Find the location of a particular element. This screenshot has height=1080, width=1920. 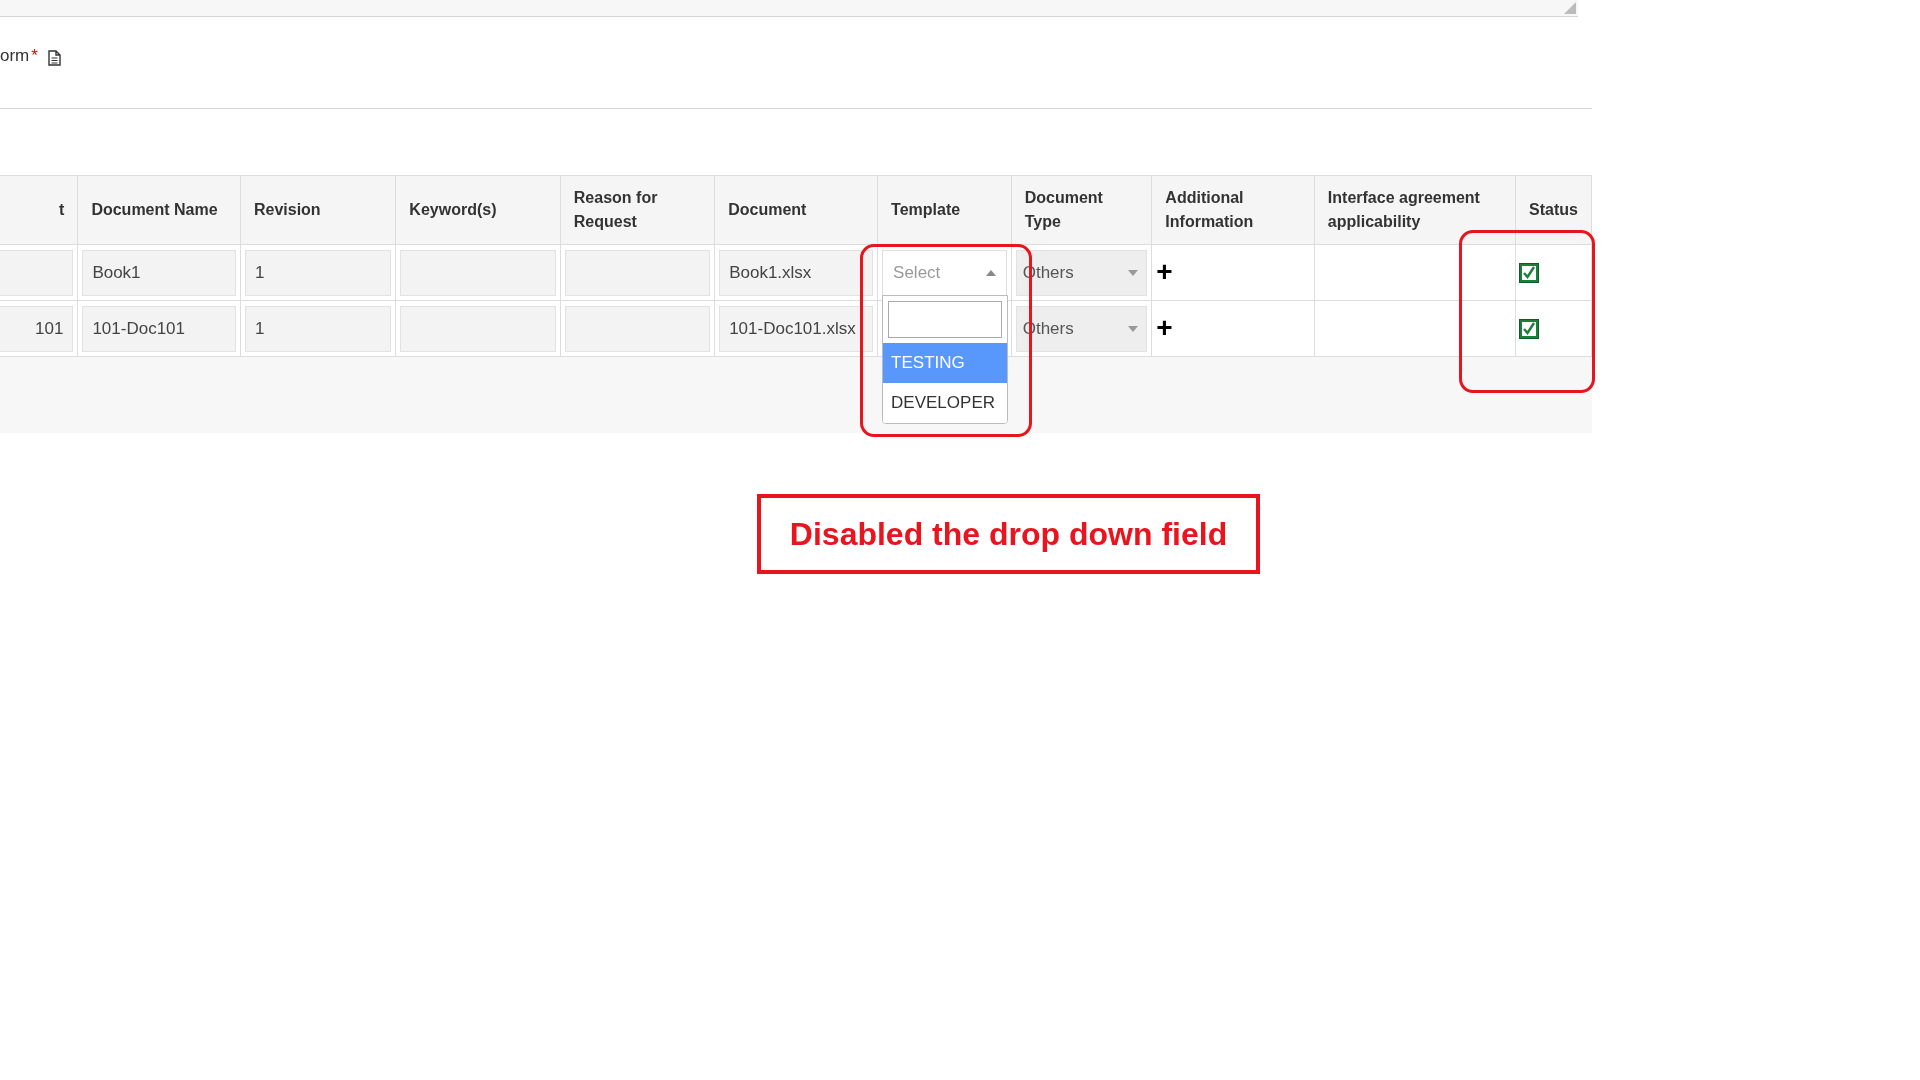

readonly-field: 101 is located at coordinates (37, 328).